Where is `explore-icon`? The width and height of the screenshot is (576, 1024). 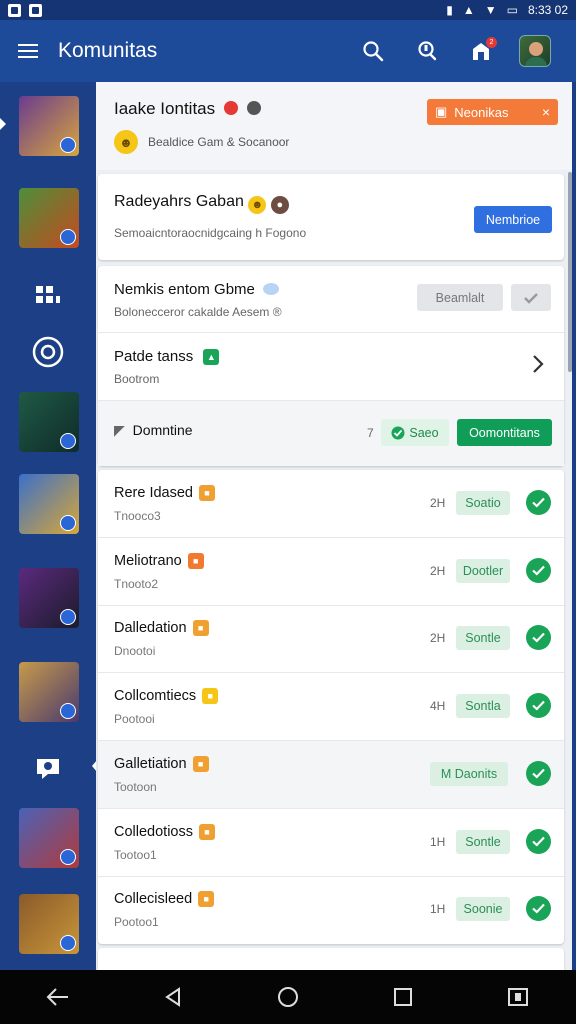
explore-icon is located at coordinates (48, 352).